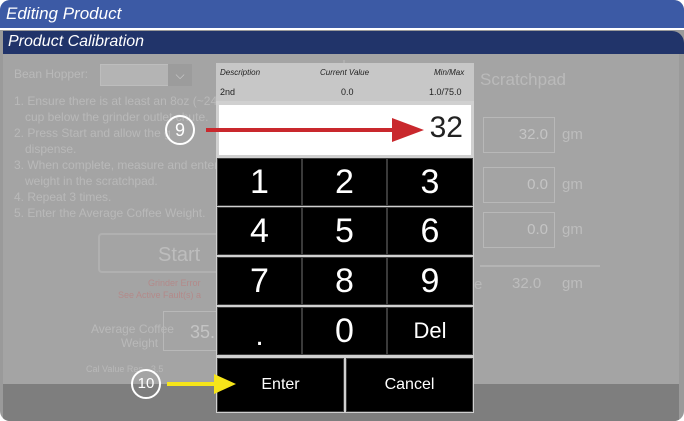  Describe the element at coordinates (527, 283) in the screenshot. I see `scratchpad-average: 32.0` at that location.